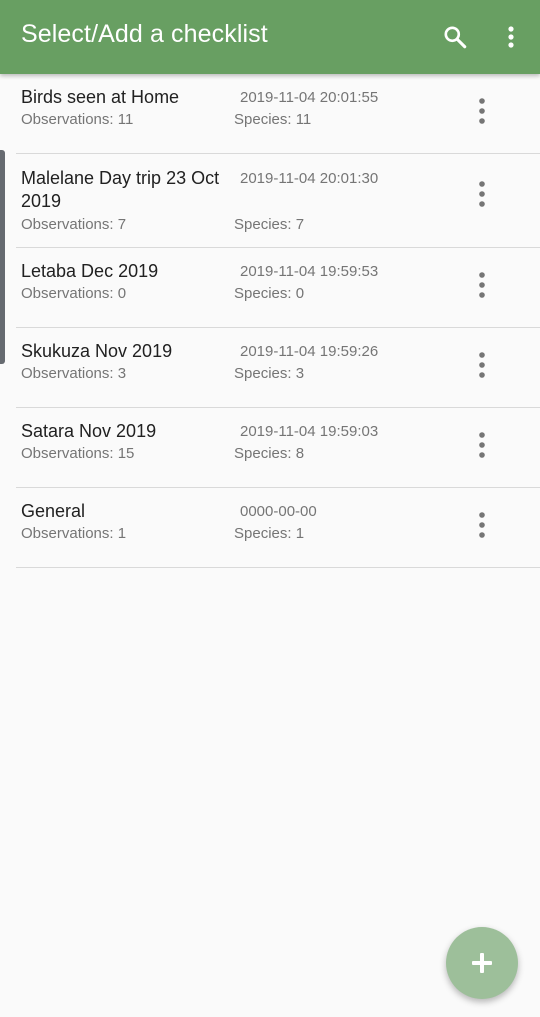  What do you see at coordinates (100, 97) in the screenshot?
I see `checklist-name: Birds seen at Home` at bounding box center [100, 97].